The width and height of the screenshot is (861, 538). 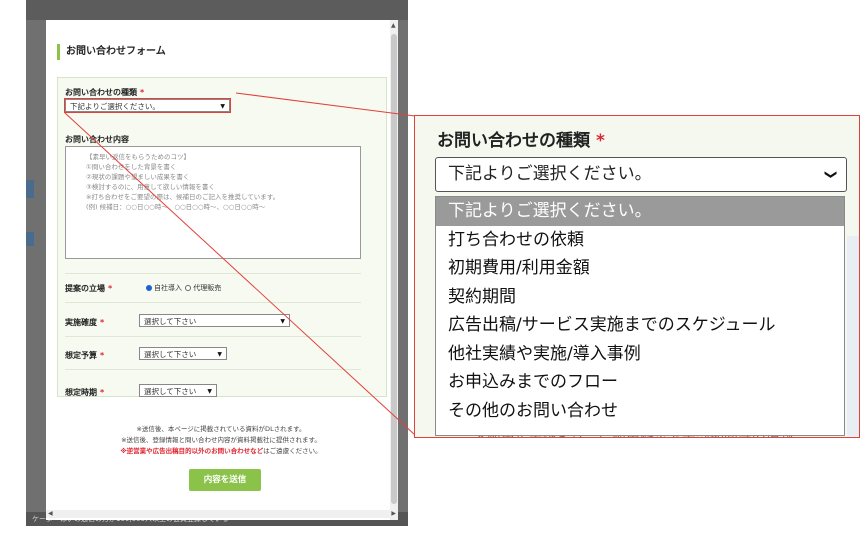 What do you see at coordinates (640, 240) in the screenshot?
I see `dropdown-option: 打ち合わせの依頼` at bounding box center [640, 240].